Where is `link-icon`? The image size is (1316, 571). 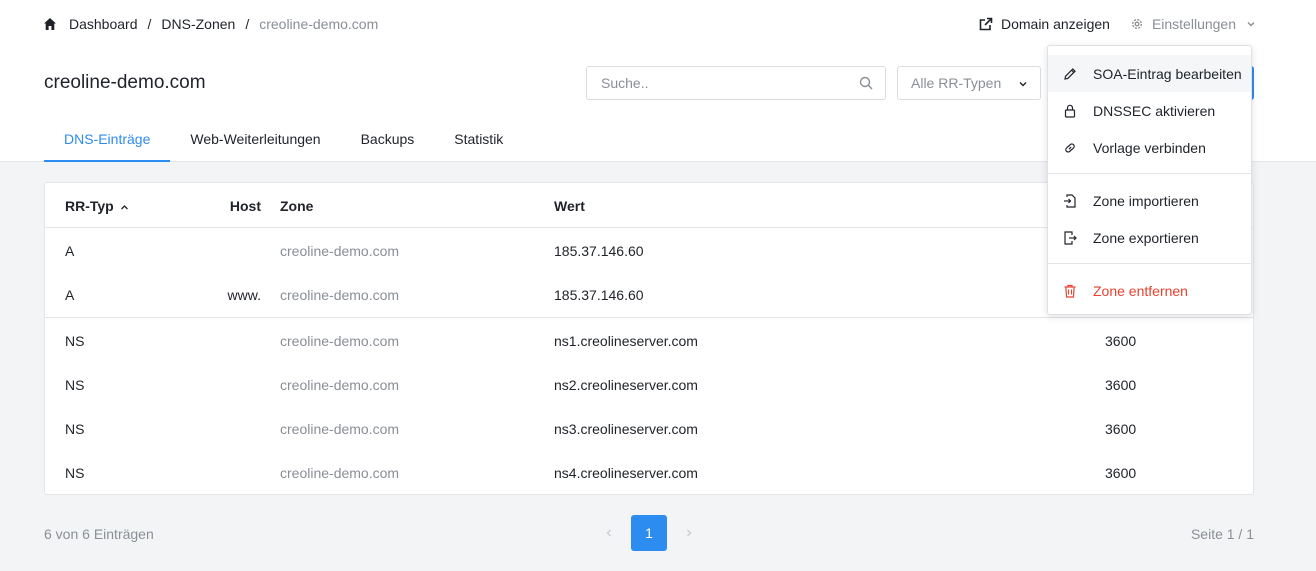 link-icon is located at coordinates (1070, 148).